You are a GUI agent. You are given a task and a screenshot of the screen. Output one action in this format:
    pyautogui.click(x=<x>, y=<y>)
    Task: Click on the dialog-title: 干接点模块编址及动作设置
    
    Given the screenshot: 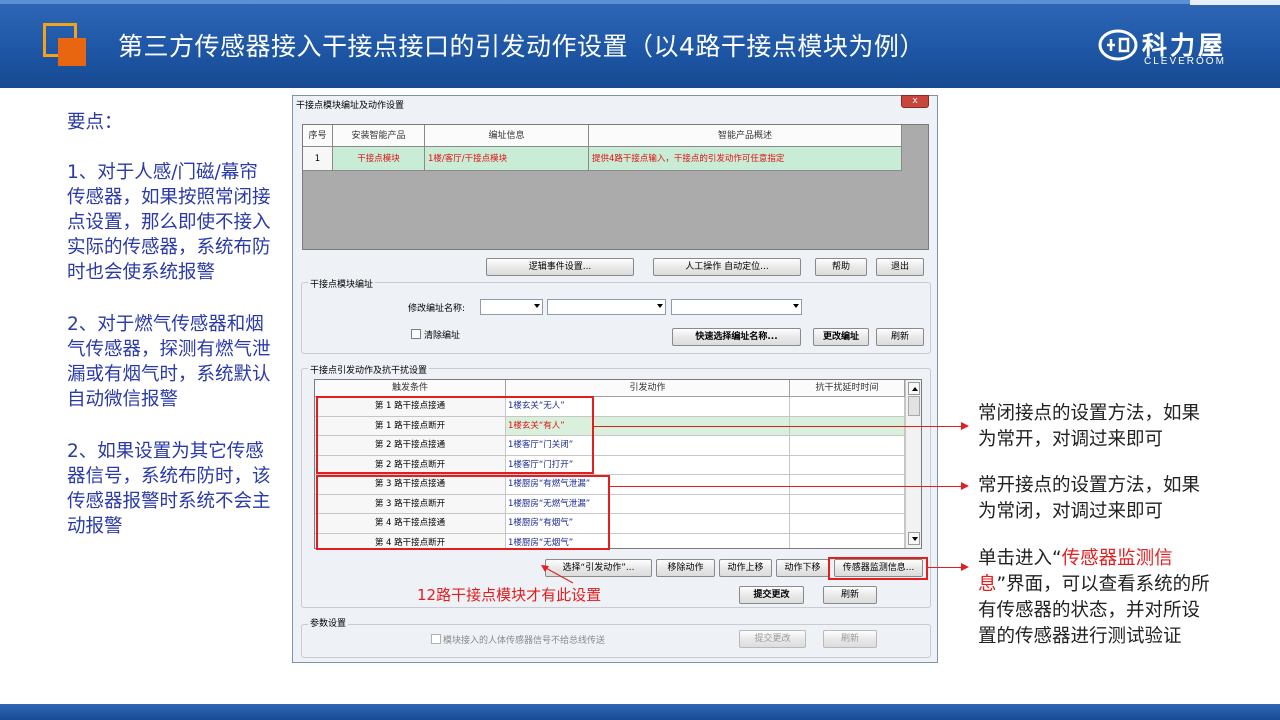 What is the action you would take?
    pyautogui.click(x=350, y=106)
    